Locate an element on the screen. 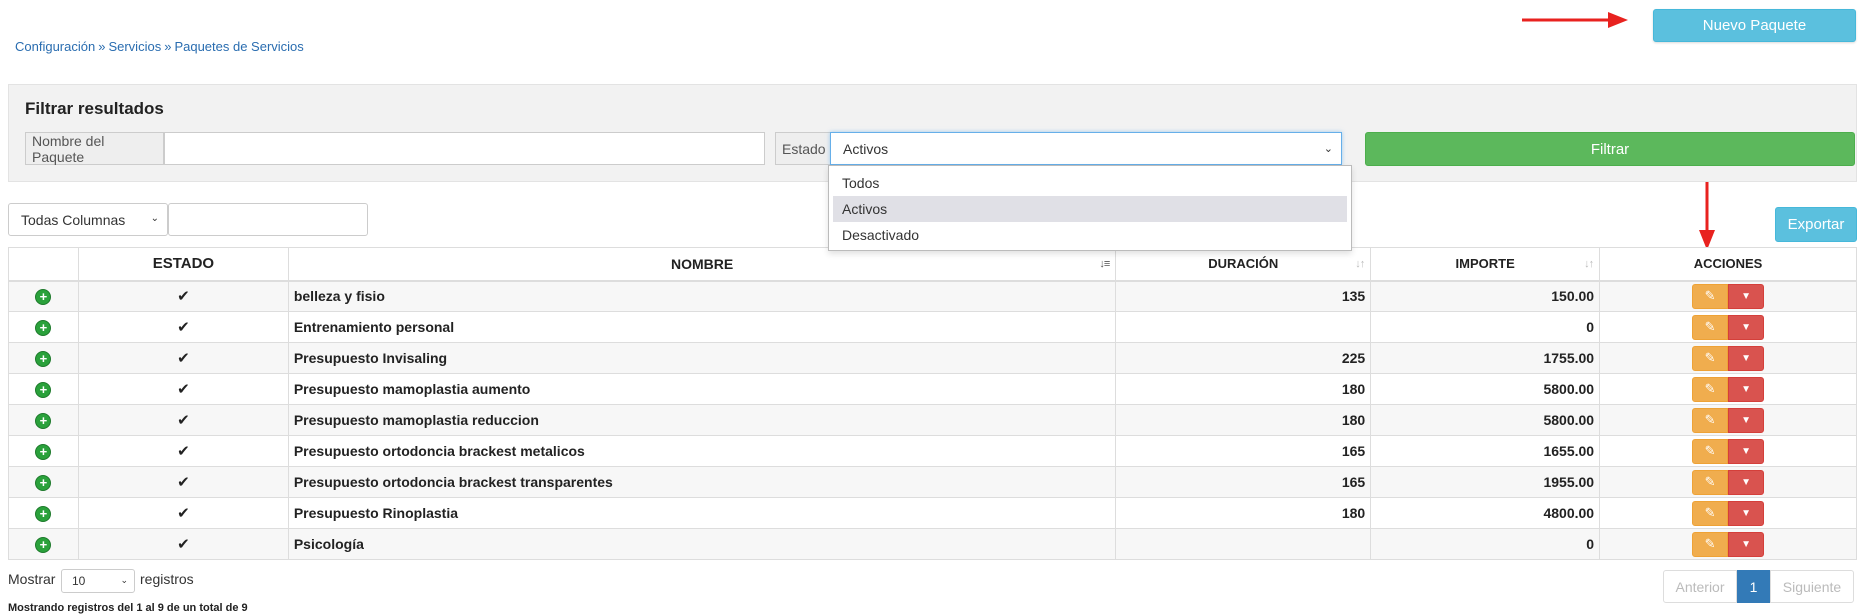  new-package-button: Nuevo Paquete is located at coordinates (1754, 25).